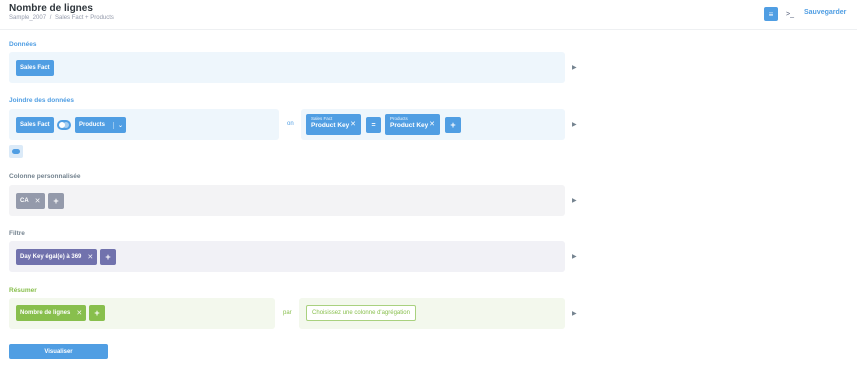  I want to click on join-left-column-pill: Sales Fact Product Key ✕, so click(333, 124).